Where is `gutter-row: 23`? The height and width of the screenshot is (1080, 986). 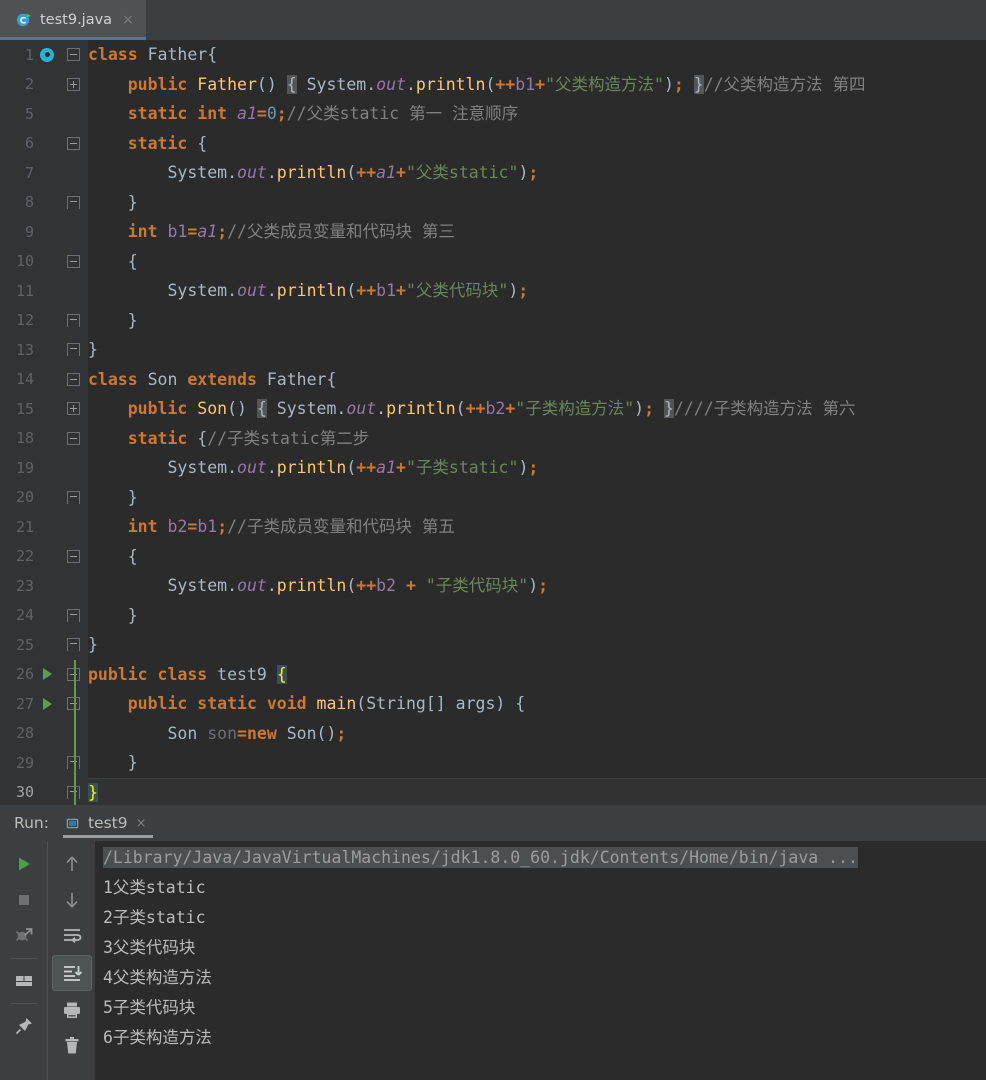 gutter-row: 23 is located at coordinates (44, 586).